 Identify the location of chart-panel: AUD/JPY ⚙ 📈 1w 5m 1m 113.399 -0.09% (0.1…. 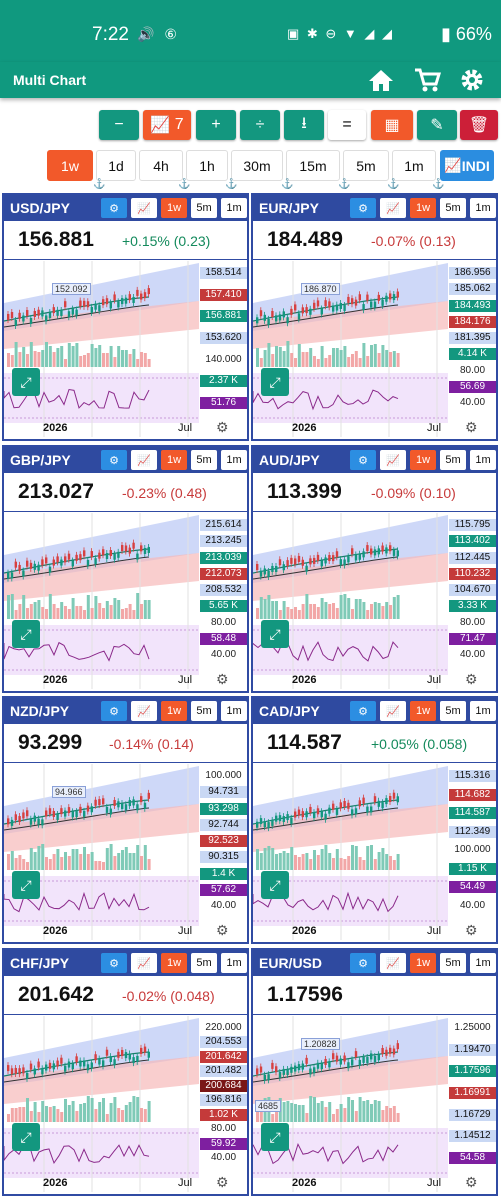
(374, 569).